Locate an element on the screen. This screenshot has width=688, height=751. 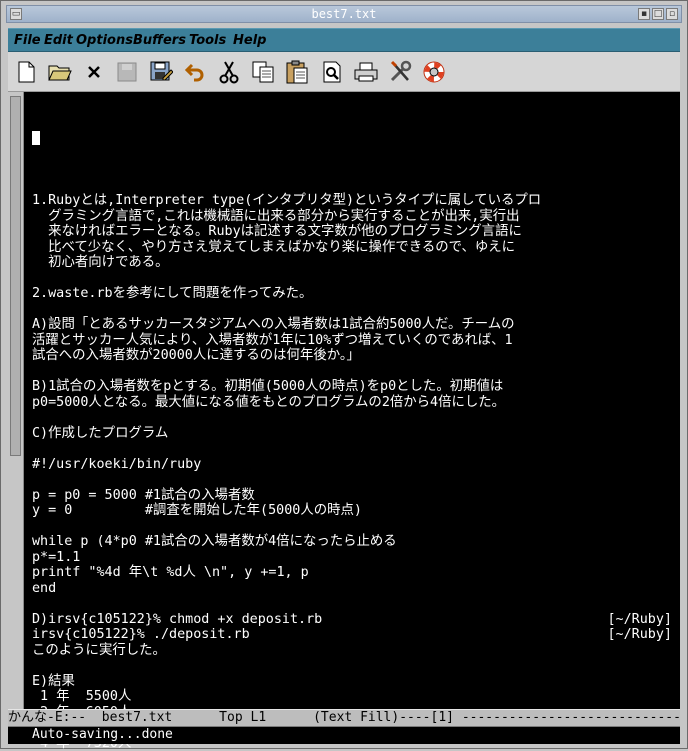
minimize-icon: ▪ is located at coordinates (644, 14).